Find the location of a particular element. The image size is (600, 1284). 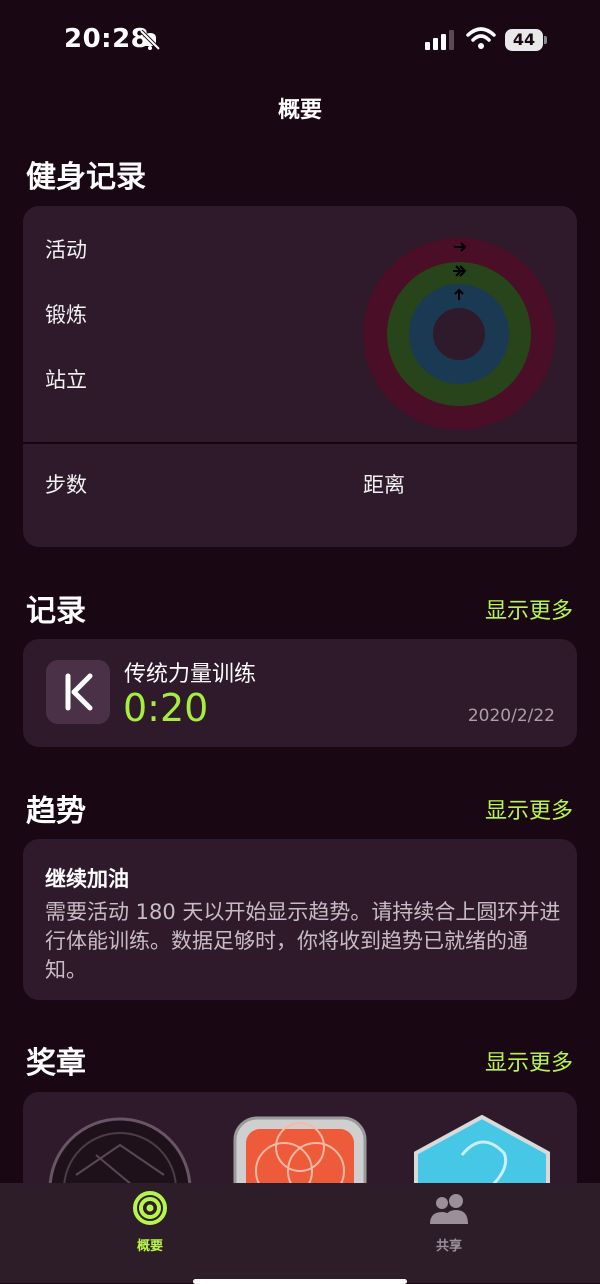

tab-sharing: 共享 is located at coordinates (449, 1222).